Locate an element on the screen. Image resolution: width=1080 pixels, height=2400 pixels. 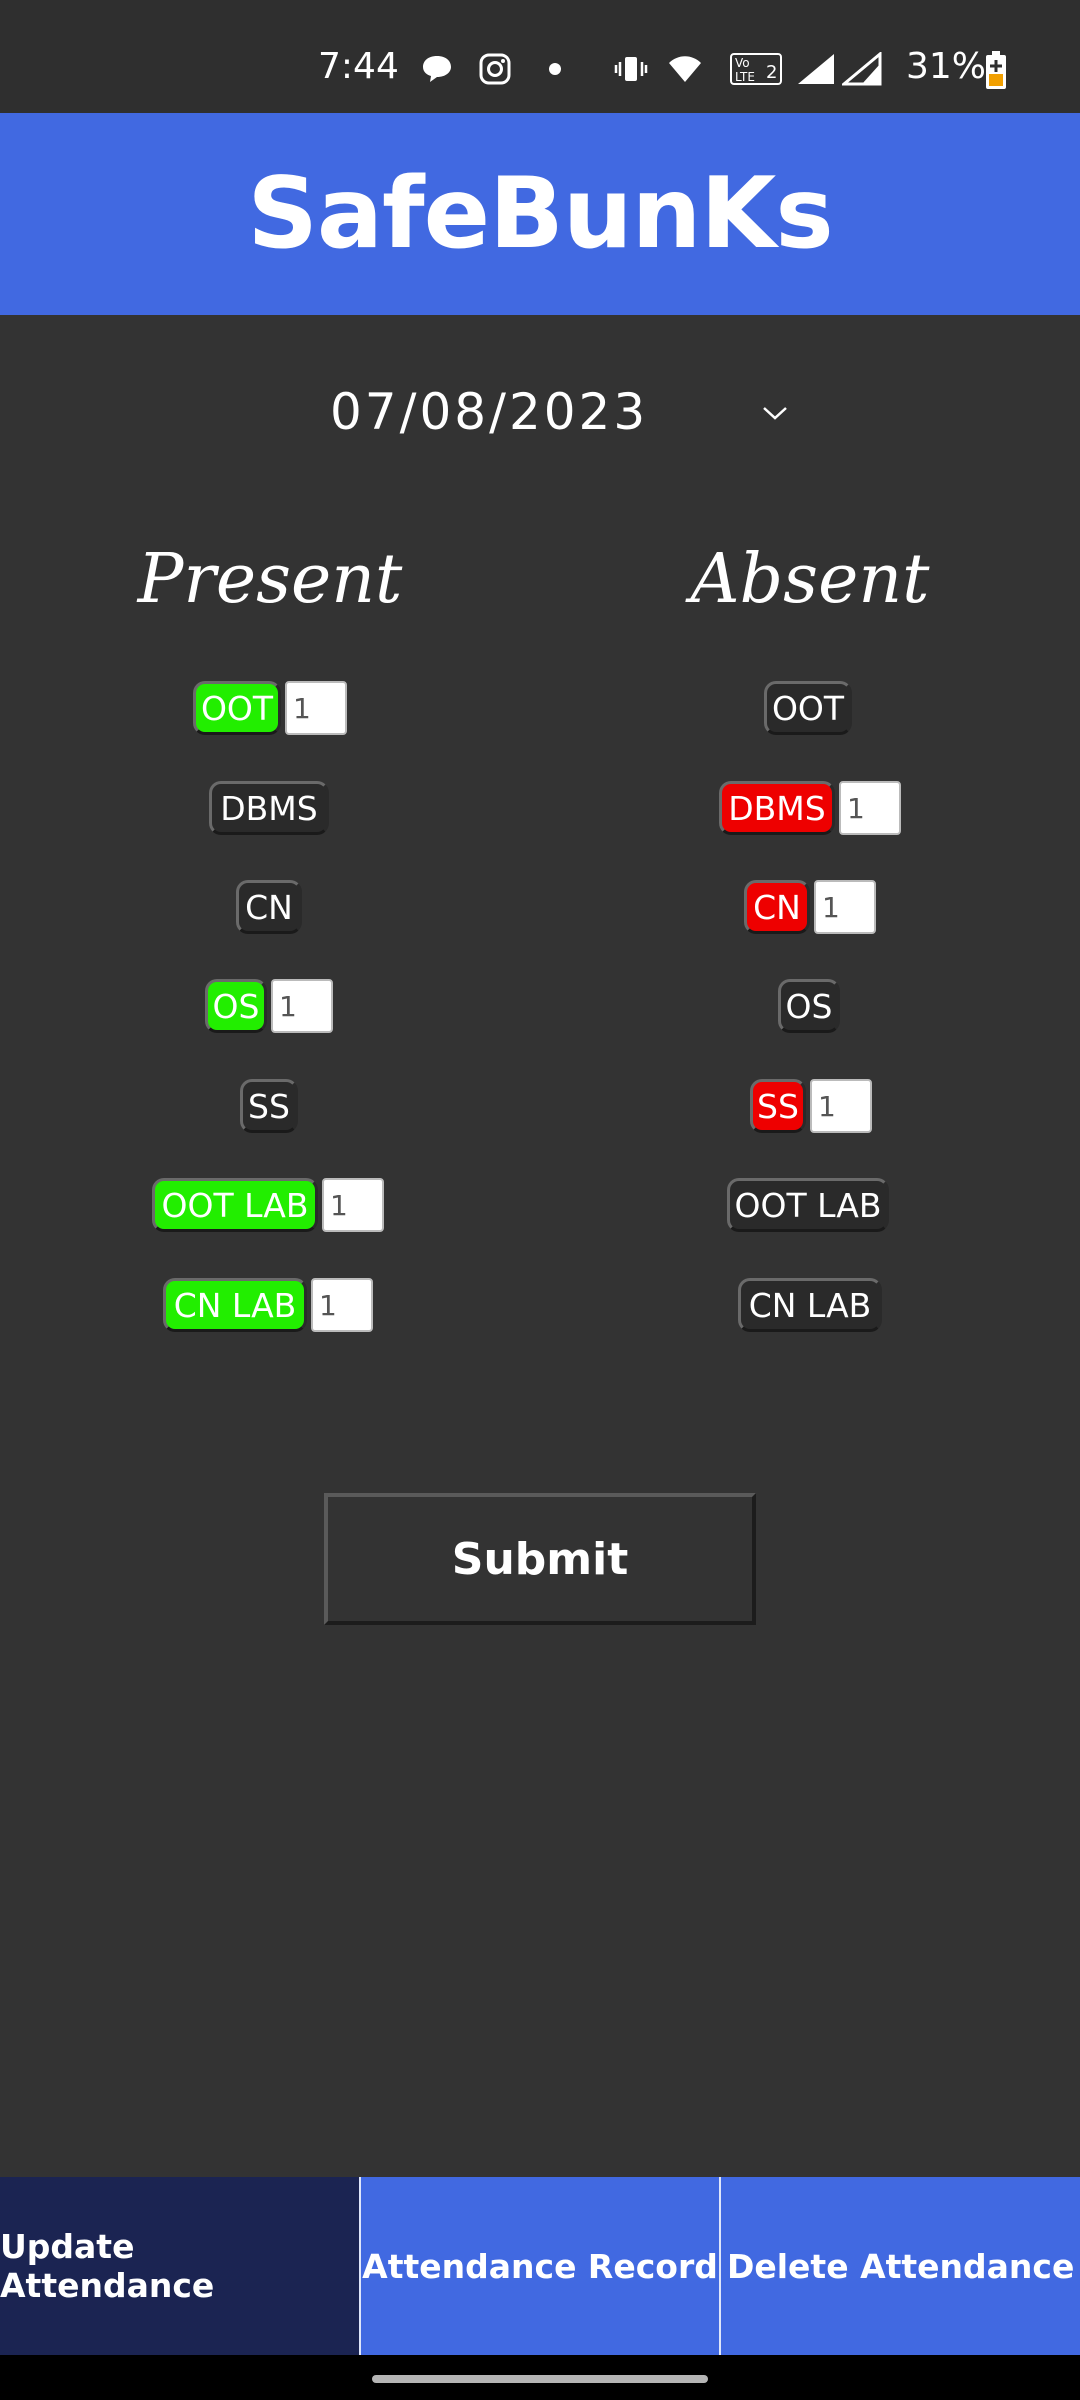
nav-update-attendance: Update Attendance is located at coordinates (179, 2266).